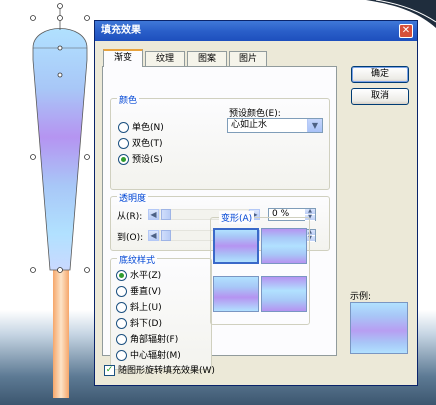 Image resolution: width=436 pixels, height=405 pixels. I want to click on close-button: ✕, so click(406, 31).